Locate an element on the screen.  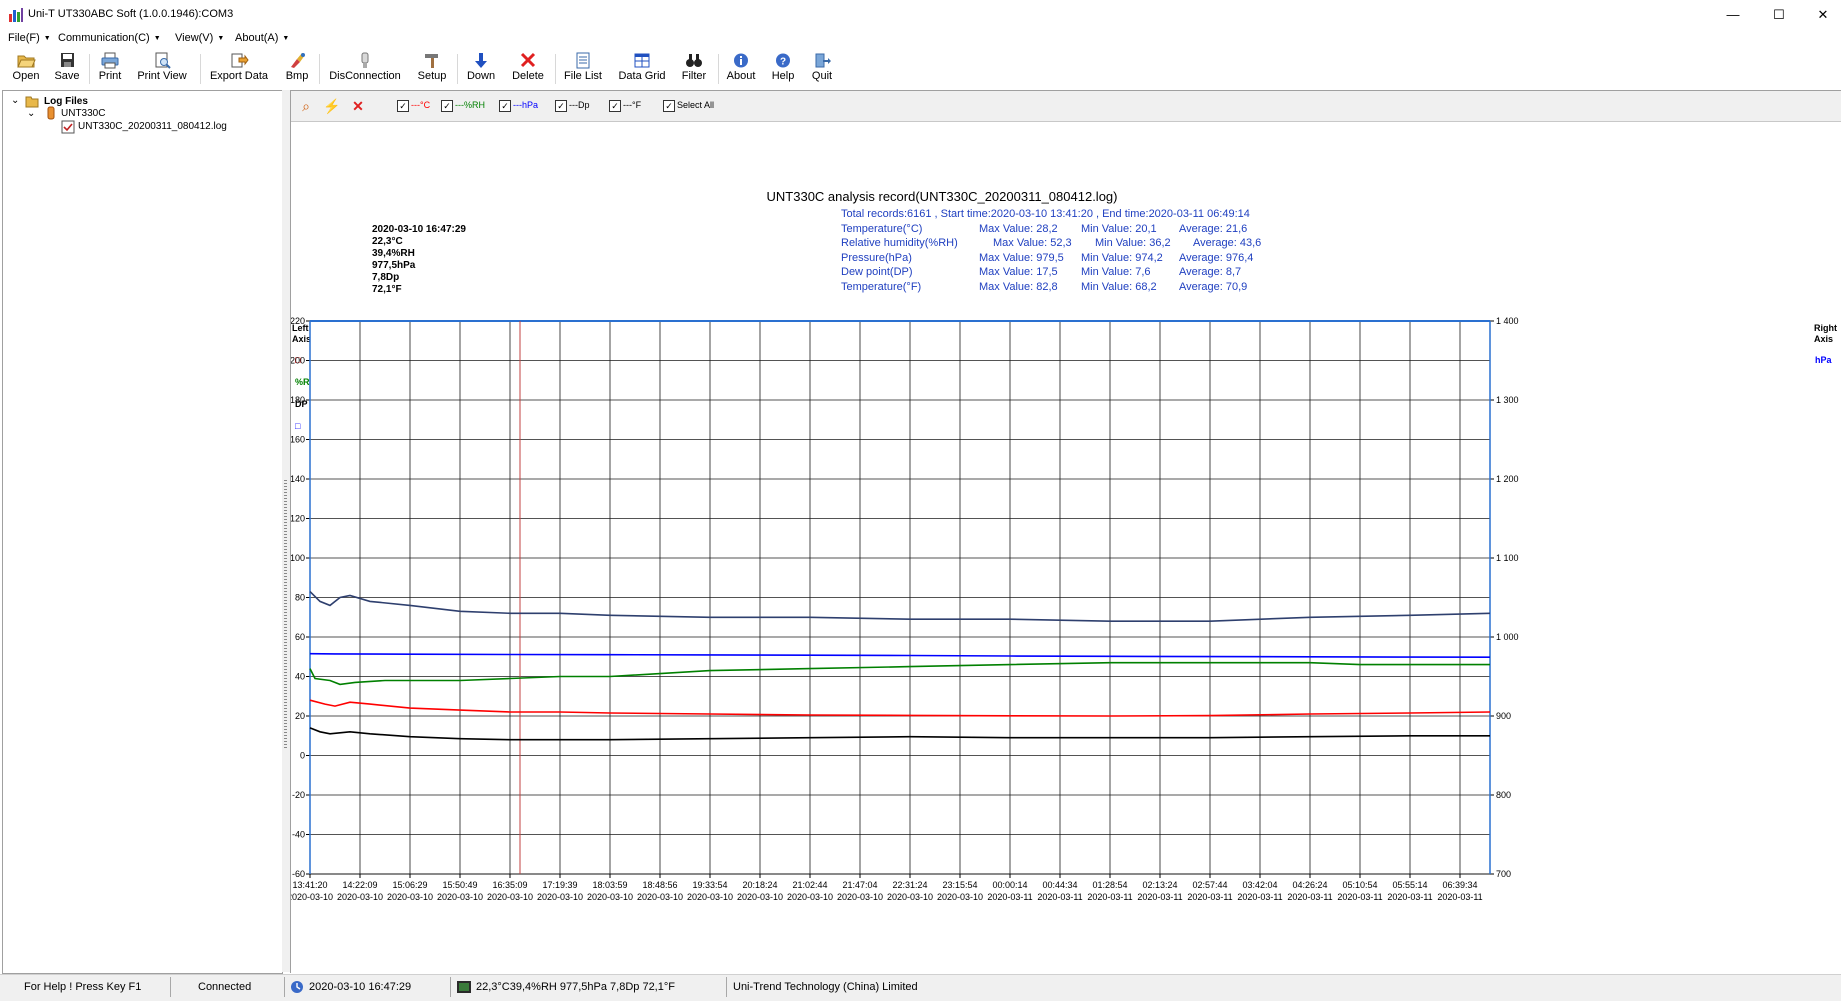
print-button: Print is located at coordinates (110, 68).